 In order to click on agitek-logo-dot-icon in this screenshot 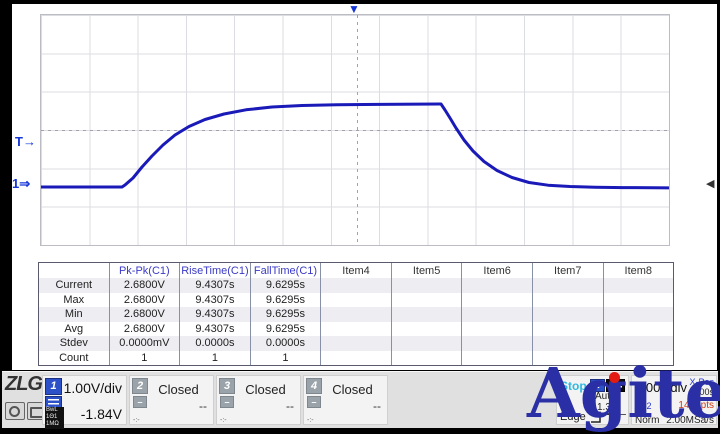, I will do `click(614, 377)`.